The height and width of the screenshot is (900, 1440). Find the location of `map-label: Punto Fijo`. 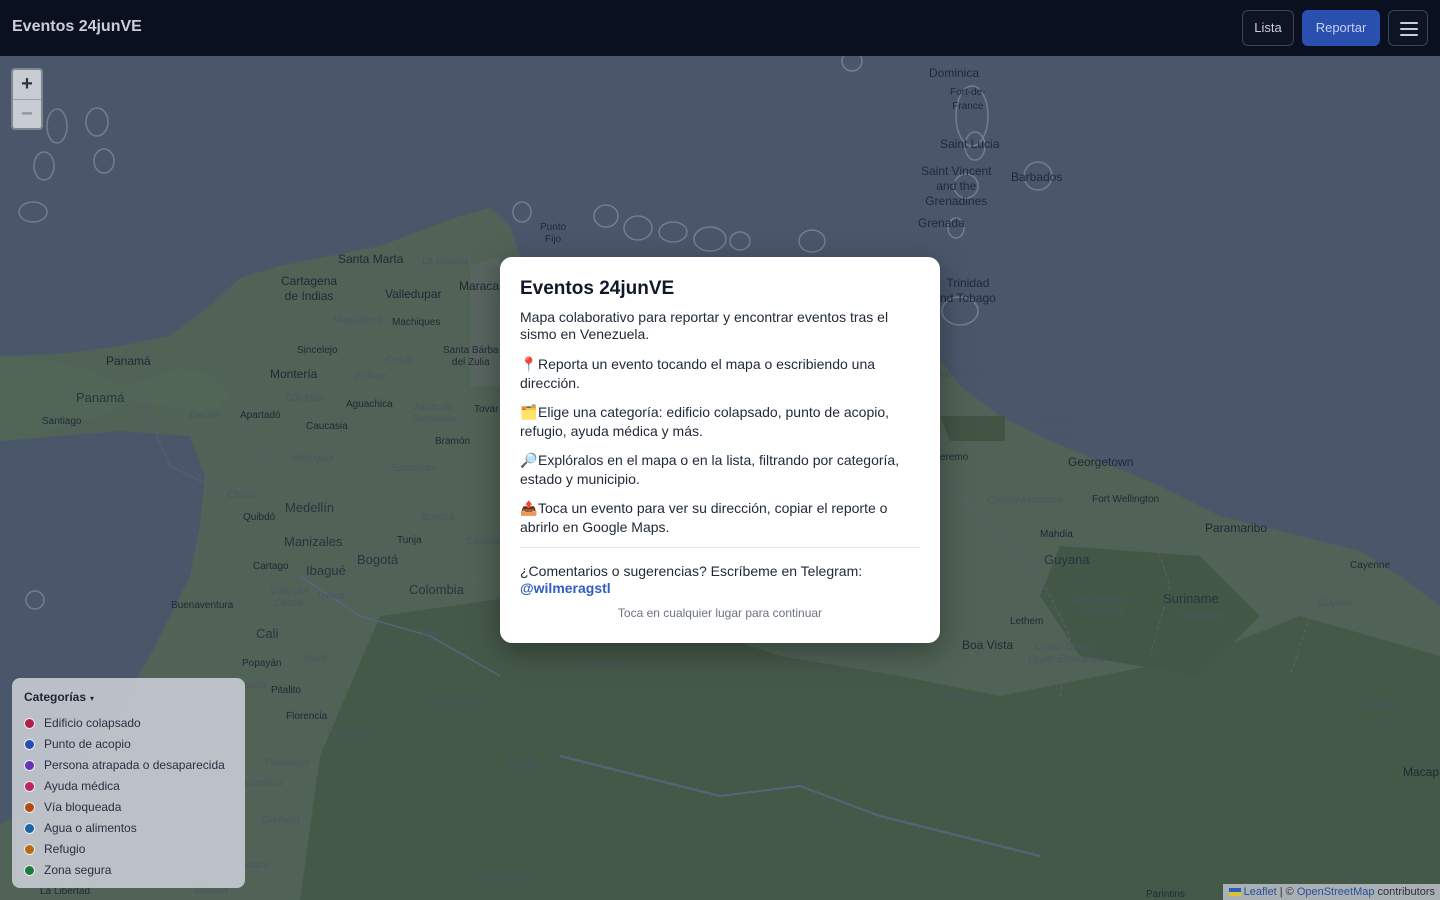

map-label: Punto Fijo is located at coordinates (553, 233).